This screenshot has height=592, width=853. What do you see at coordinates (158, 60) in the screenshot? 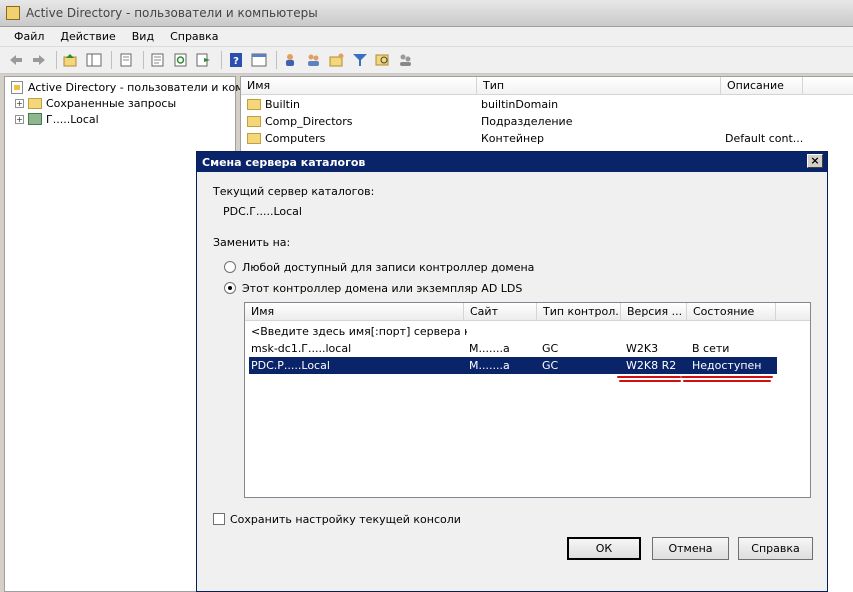
I see `properties-icon` at bounding box center [158, 60].